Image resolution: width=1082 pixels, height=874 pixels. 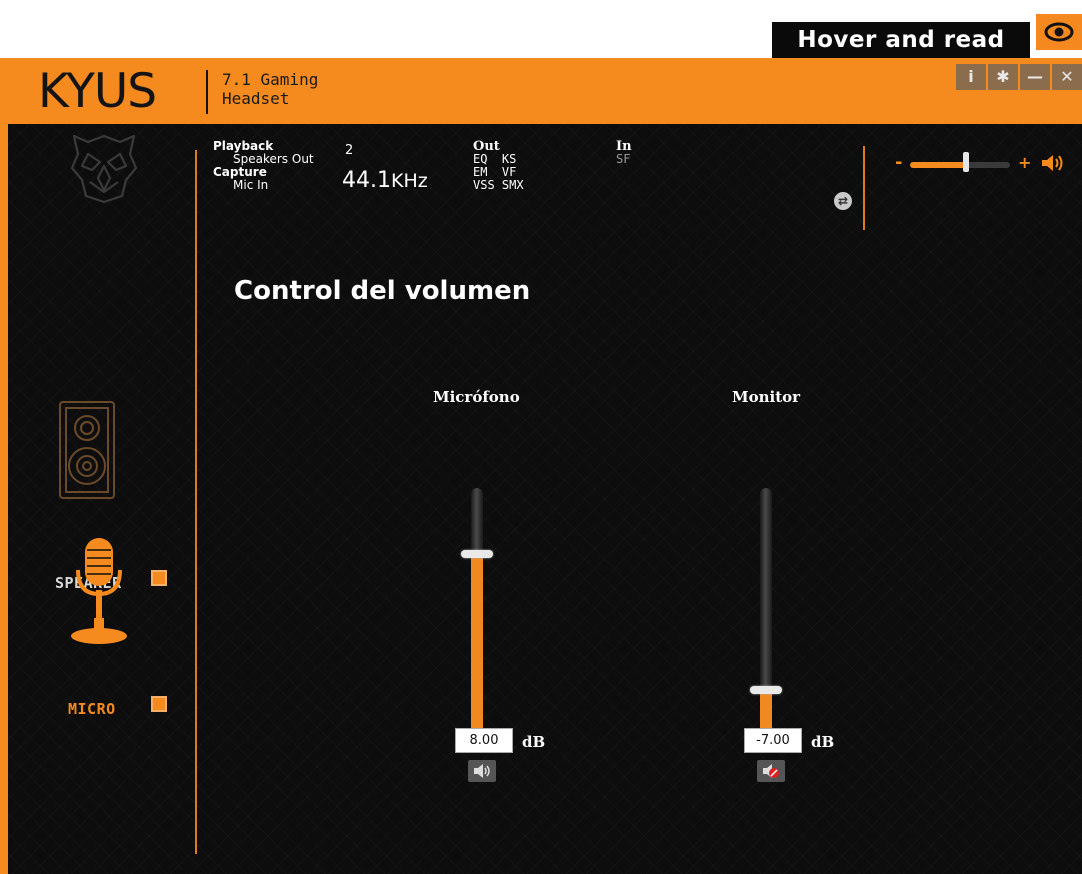 What do you see at coordinates (901, 40) in the screenshot?
I see `hover-and-read-label: Hover and read` at bounding box center [901, 40].